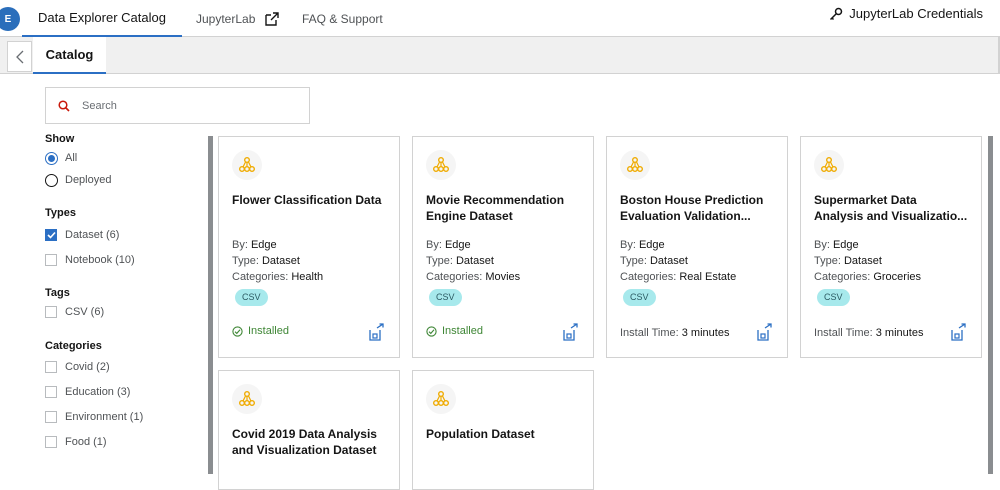  Describe the element at coordinates (87, 367) in the screenshot. I see `option-label: Covid (2)` at that location.